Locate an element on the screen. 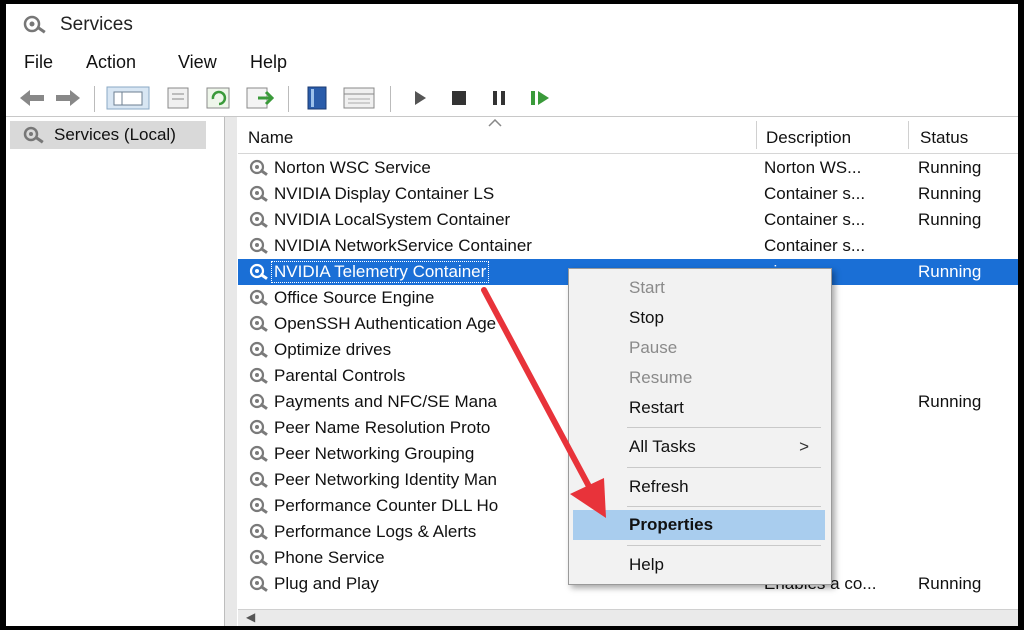 Image resolution: width=1024 pixels, height=630 pixels. export-list-icon is located at coordinates (259, 98).